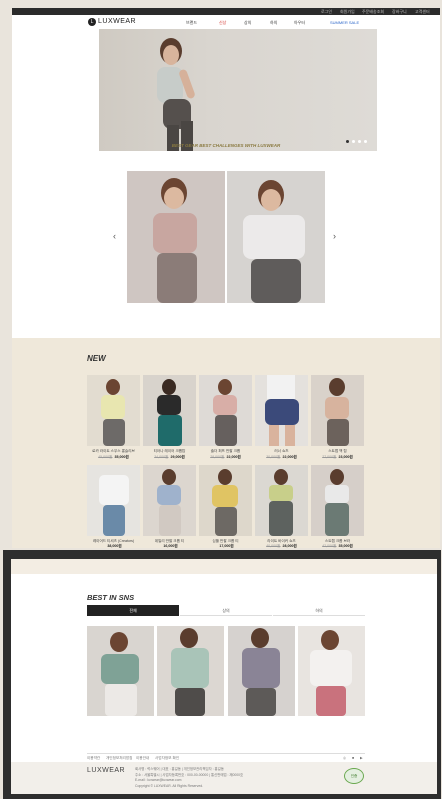  I want to click on carousel-next-arrow-icon: ›, so click(334, 236).